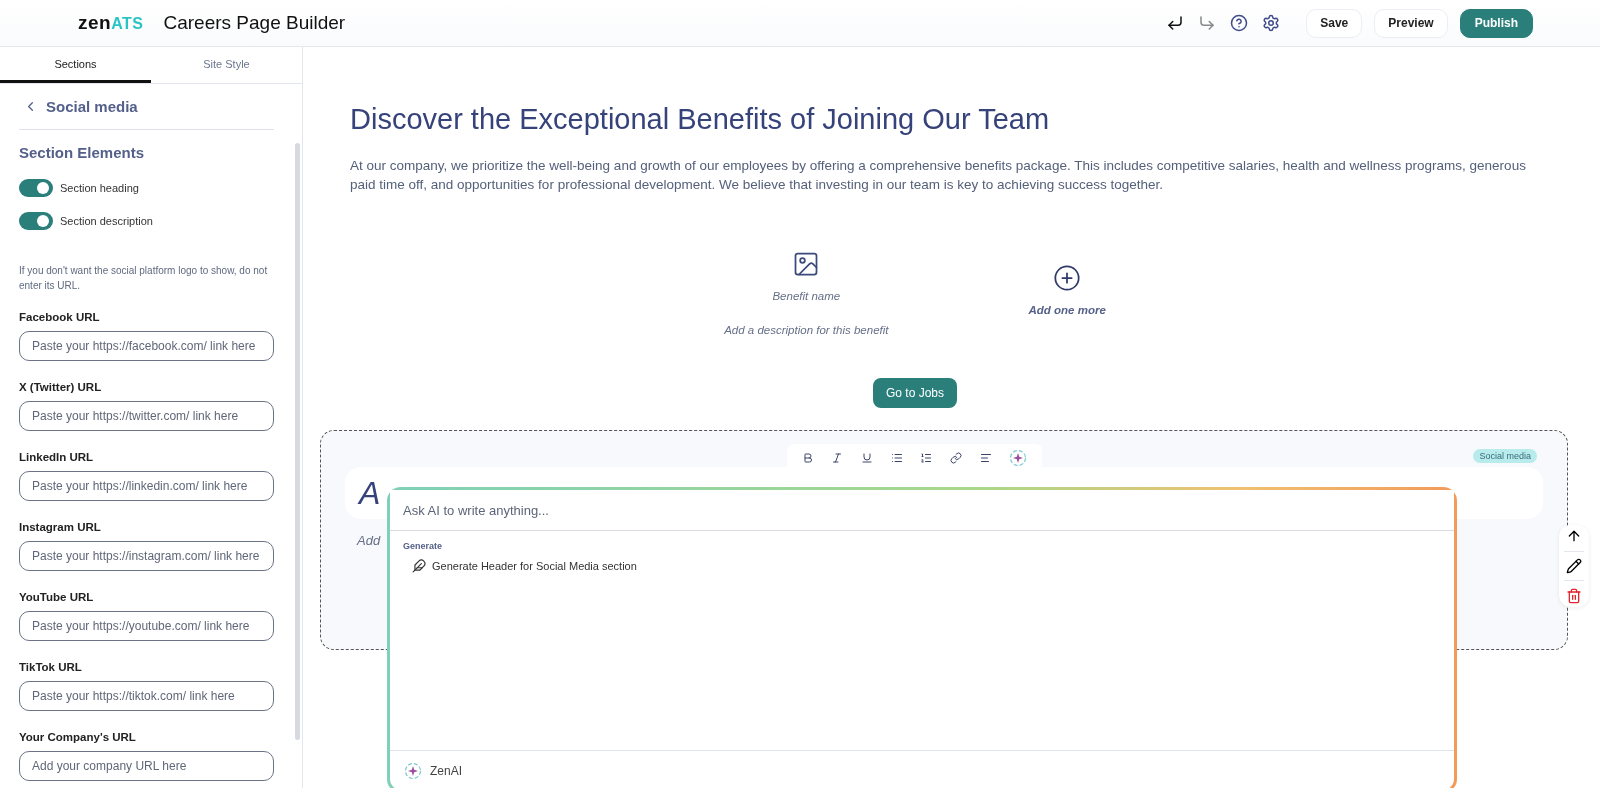 The image size is (1600, 788). What do you see at coordinates (57, 597) in the screenshot?
I see `field-label: YouTube URL` at bounding box center [57, 597].